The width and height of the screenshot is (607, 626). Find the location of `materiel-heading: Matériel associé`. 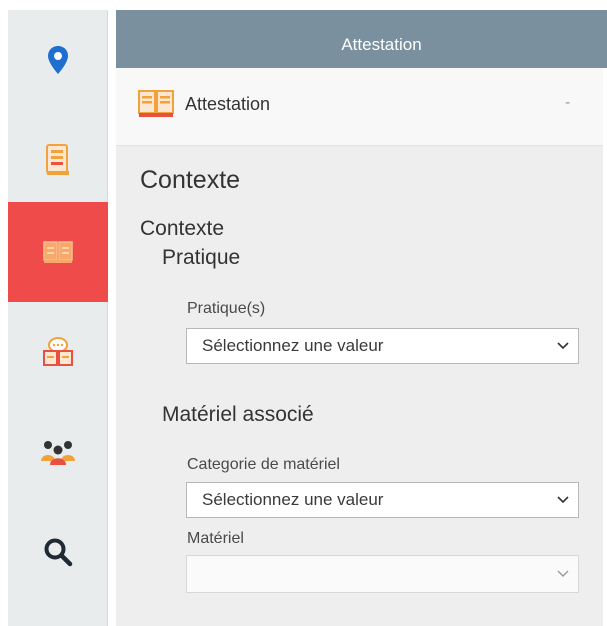

materiel-heading: Matériel associé is located at coordinates (238, 414).